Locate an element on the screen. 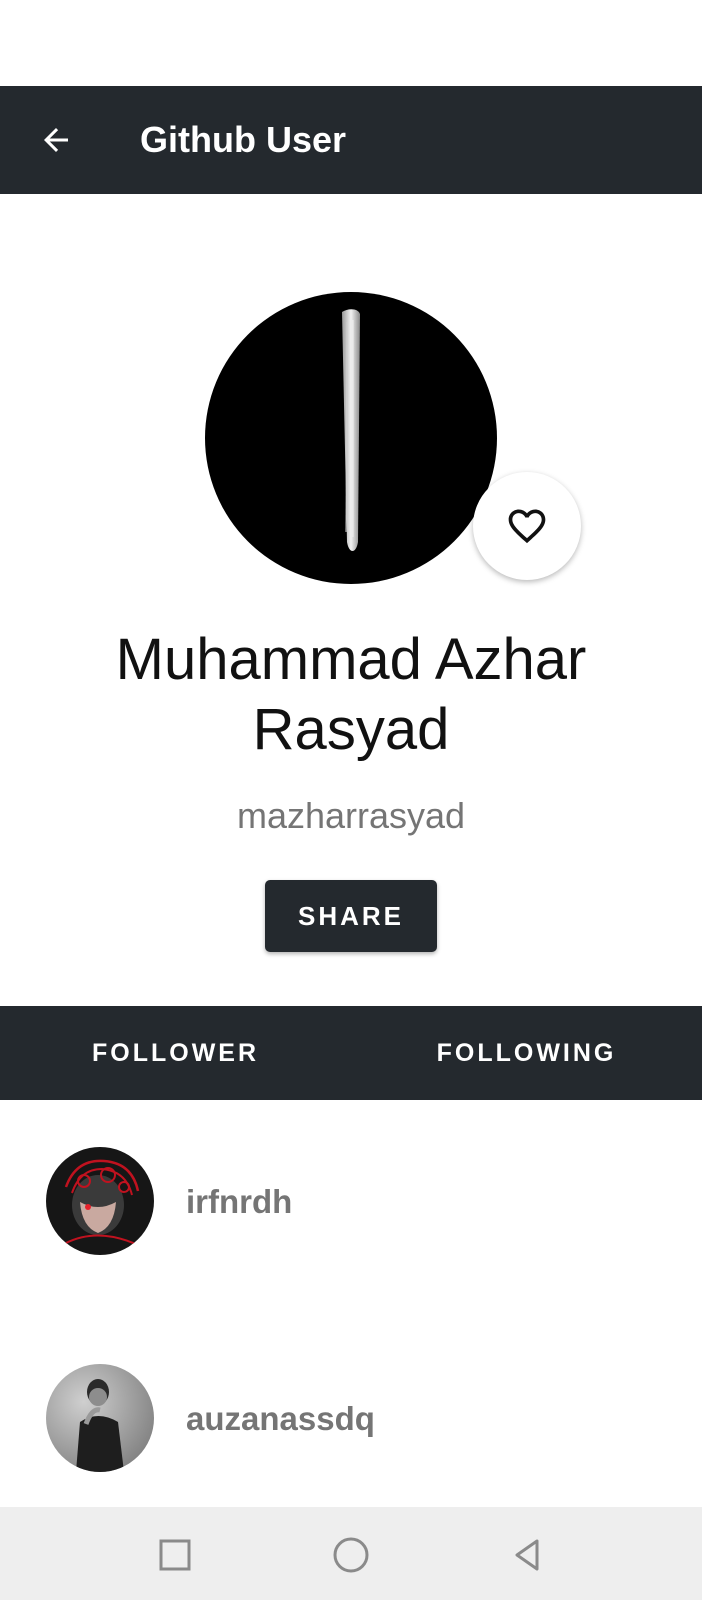 This screenshot has height=1600, width=702. tab-bar: FOLLOWER FOLLOWING is located at coordinates (351, 1053).